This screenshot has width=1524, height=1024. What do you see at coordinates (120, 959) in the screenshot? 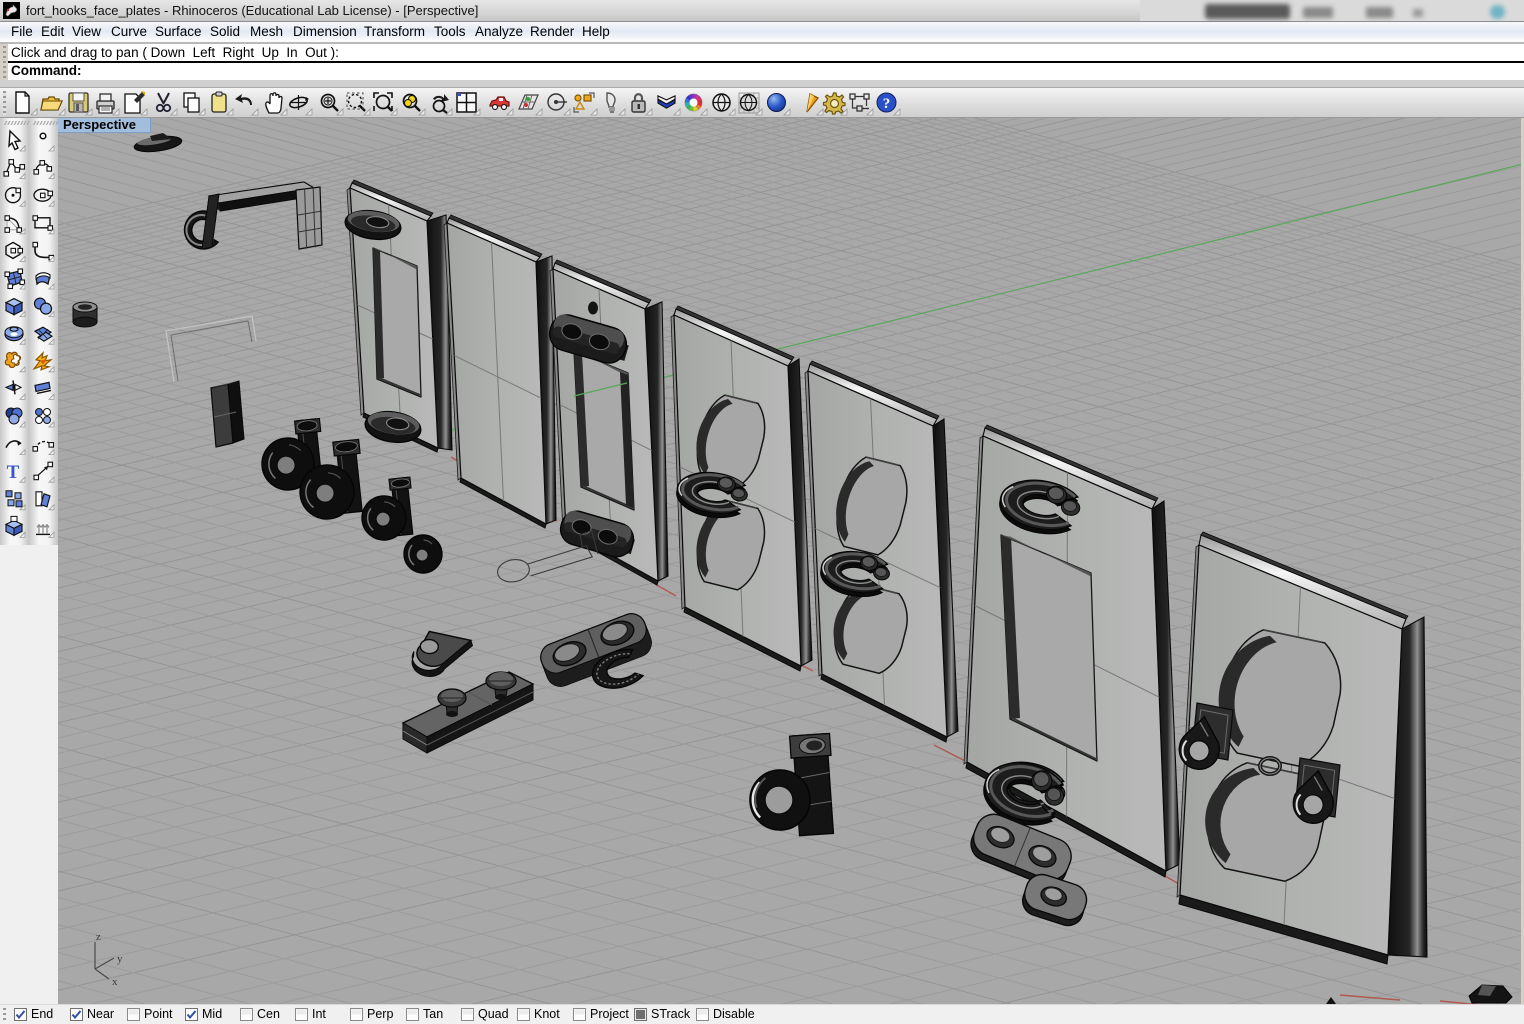
I see `svg-text: y` at bounding box center [120, 959].